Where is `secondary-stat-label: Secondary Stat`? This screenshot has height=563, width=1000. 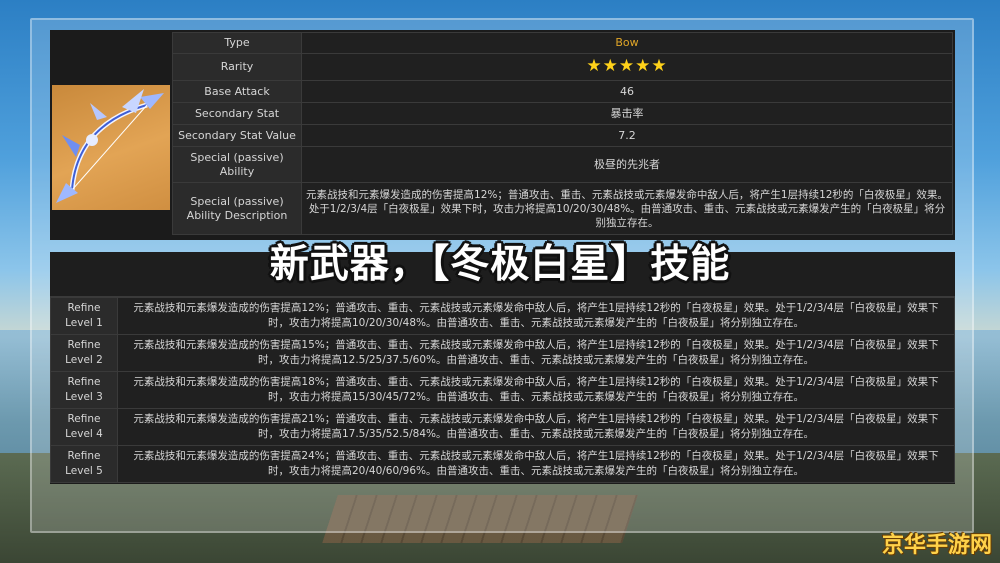 secondary-stat-label: Secondary Stat is located at coordinates (237, 113).